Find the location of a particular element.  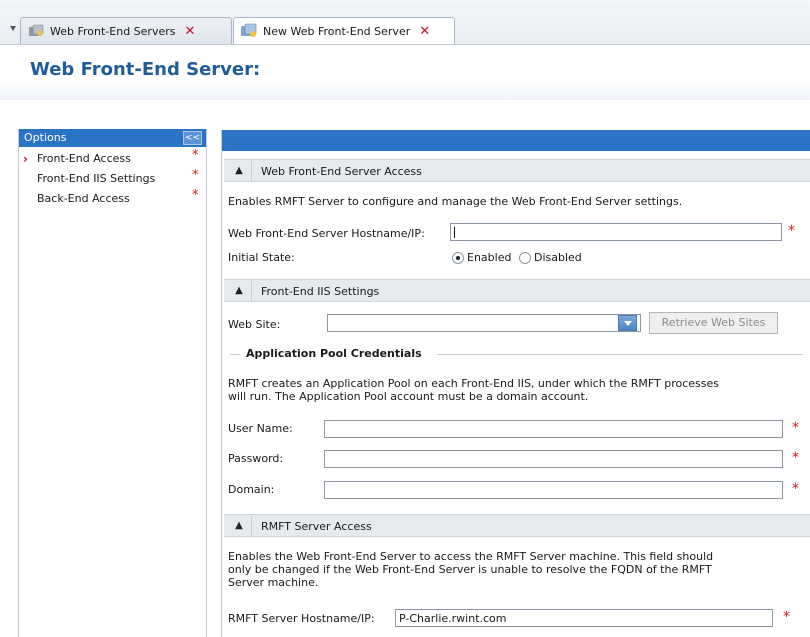

rmft-hostname-input: P-Charlie.rwint.com is located at coordinates (584, 618).